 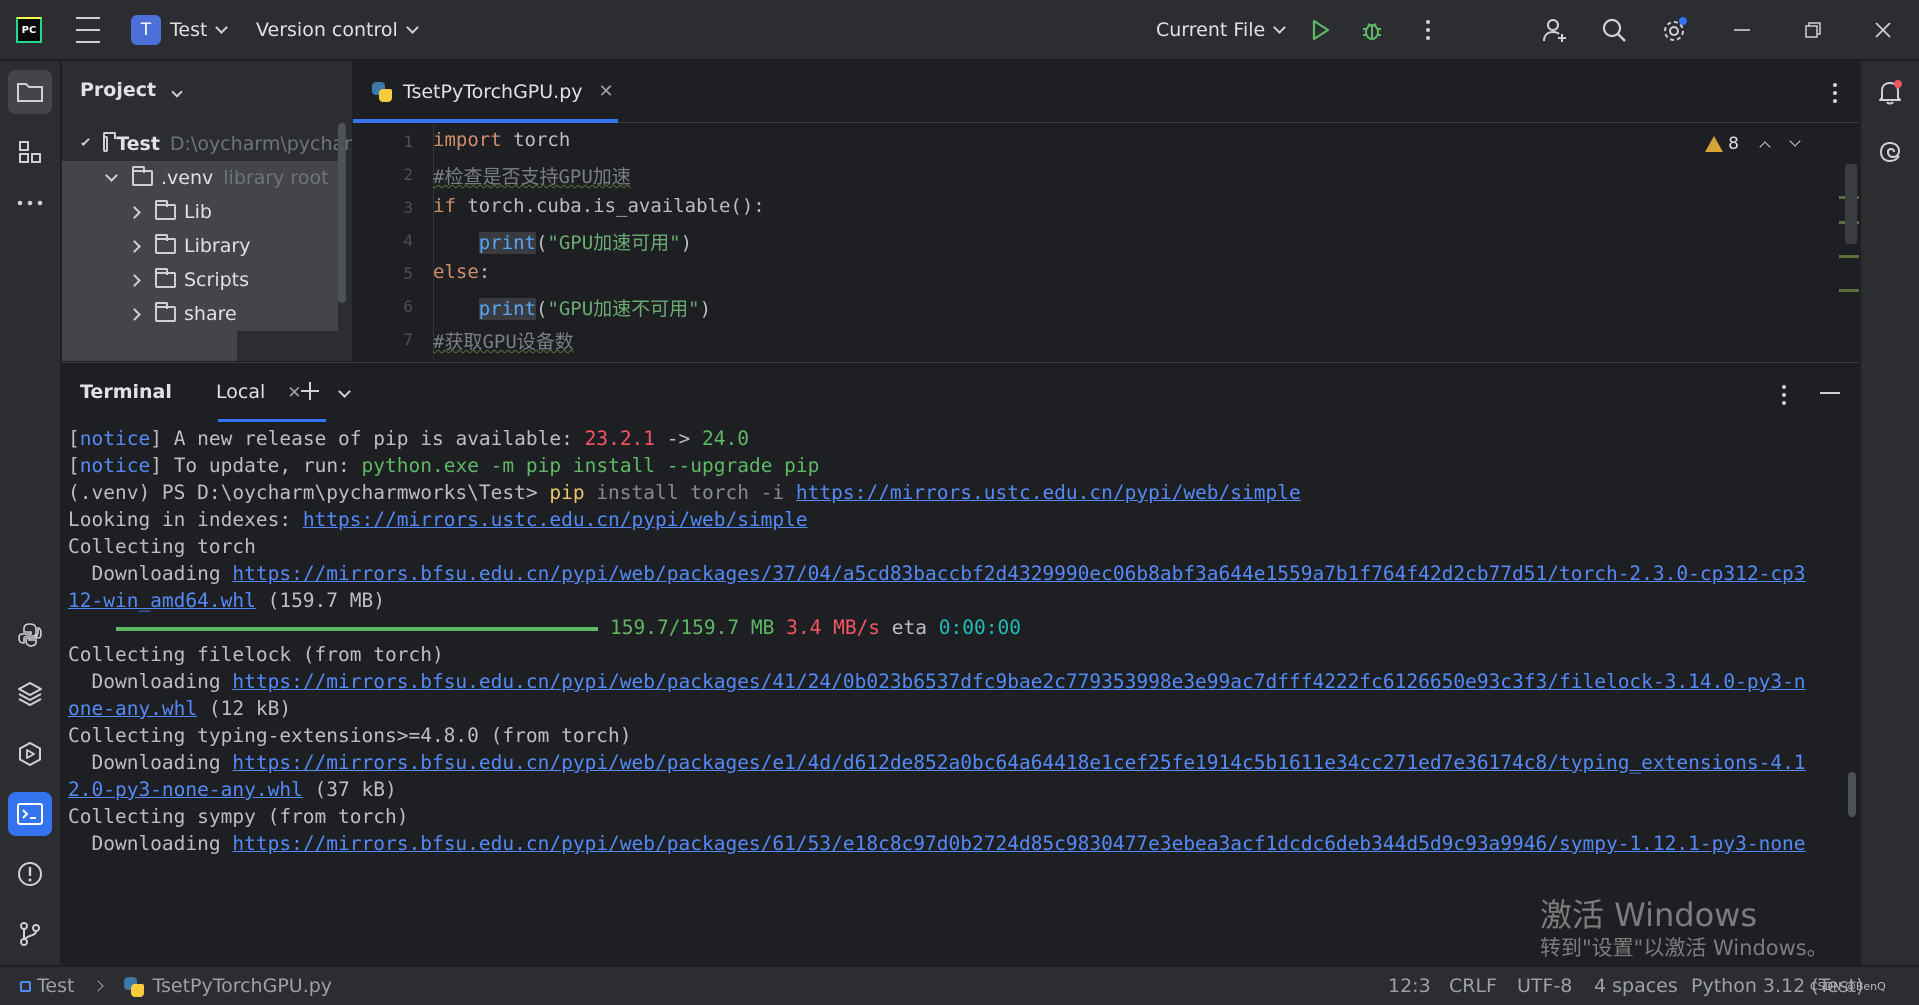 I want to click on code-line: import torch, so click(x=501, y=140).